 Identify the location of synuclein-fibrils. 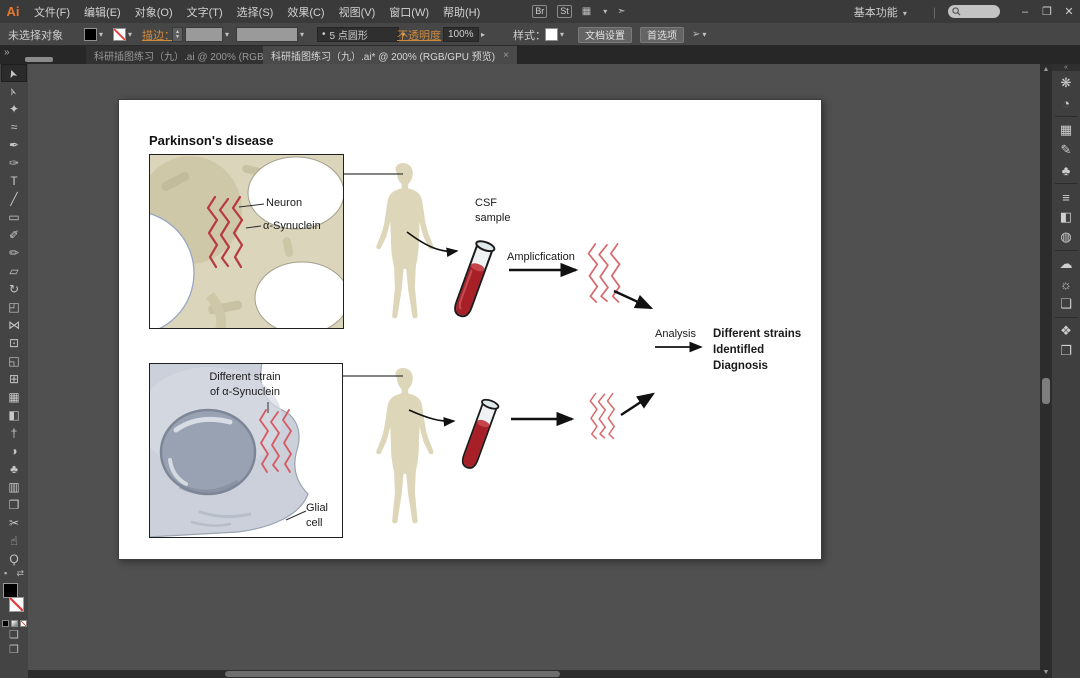
(602, 416).